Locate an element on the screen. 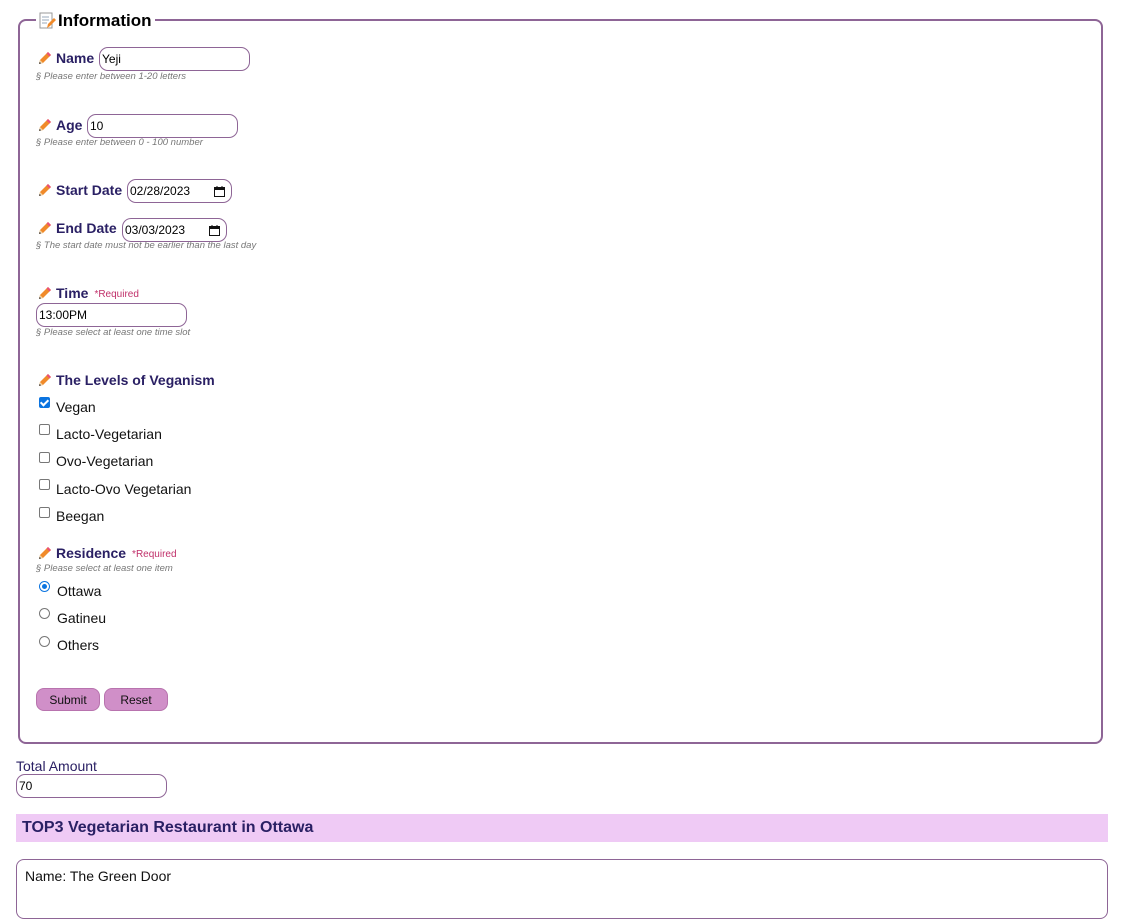  time-required-note: *Required is located at coordinates (116, 294).